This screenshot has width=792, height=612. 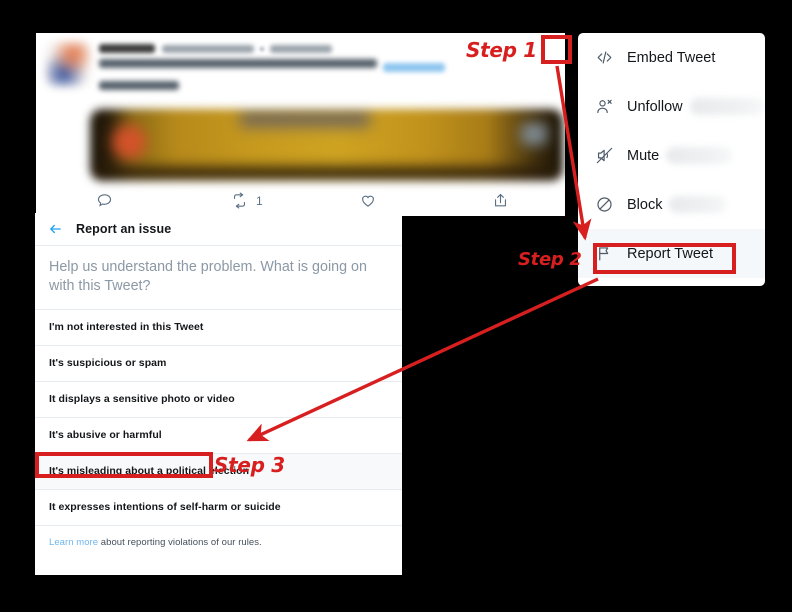 I want to click on tweet-action-bar: 1, so click(x=300, y=200).